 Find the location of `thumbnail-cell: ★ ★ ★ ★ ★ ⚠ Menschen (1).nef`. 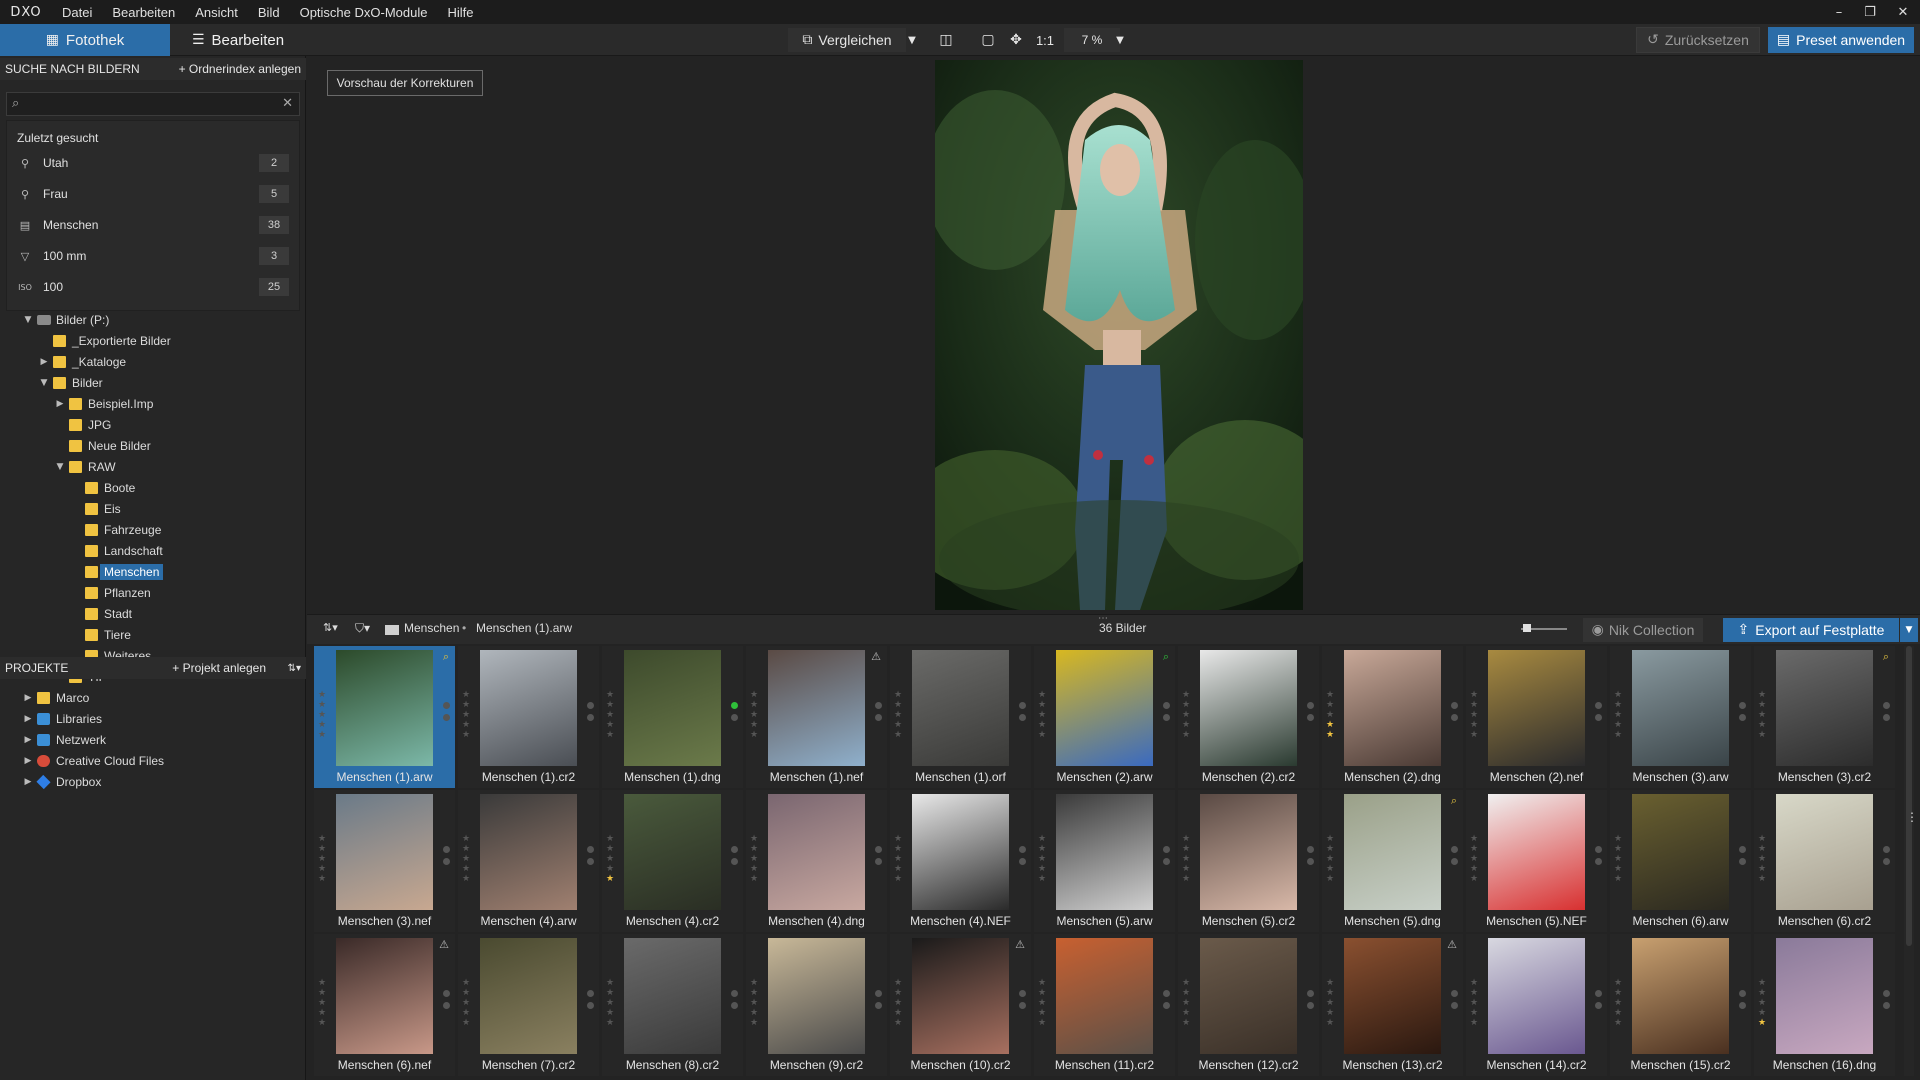

thumbnail-cell: ★ ★ ★ ★ ★ ⚠ Menschen (1).nef is located at coordinates (816, 717).